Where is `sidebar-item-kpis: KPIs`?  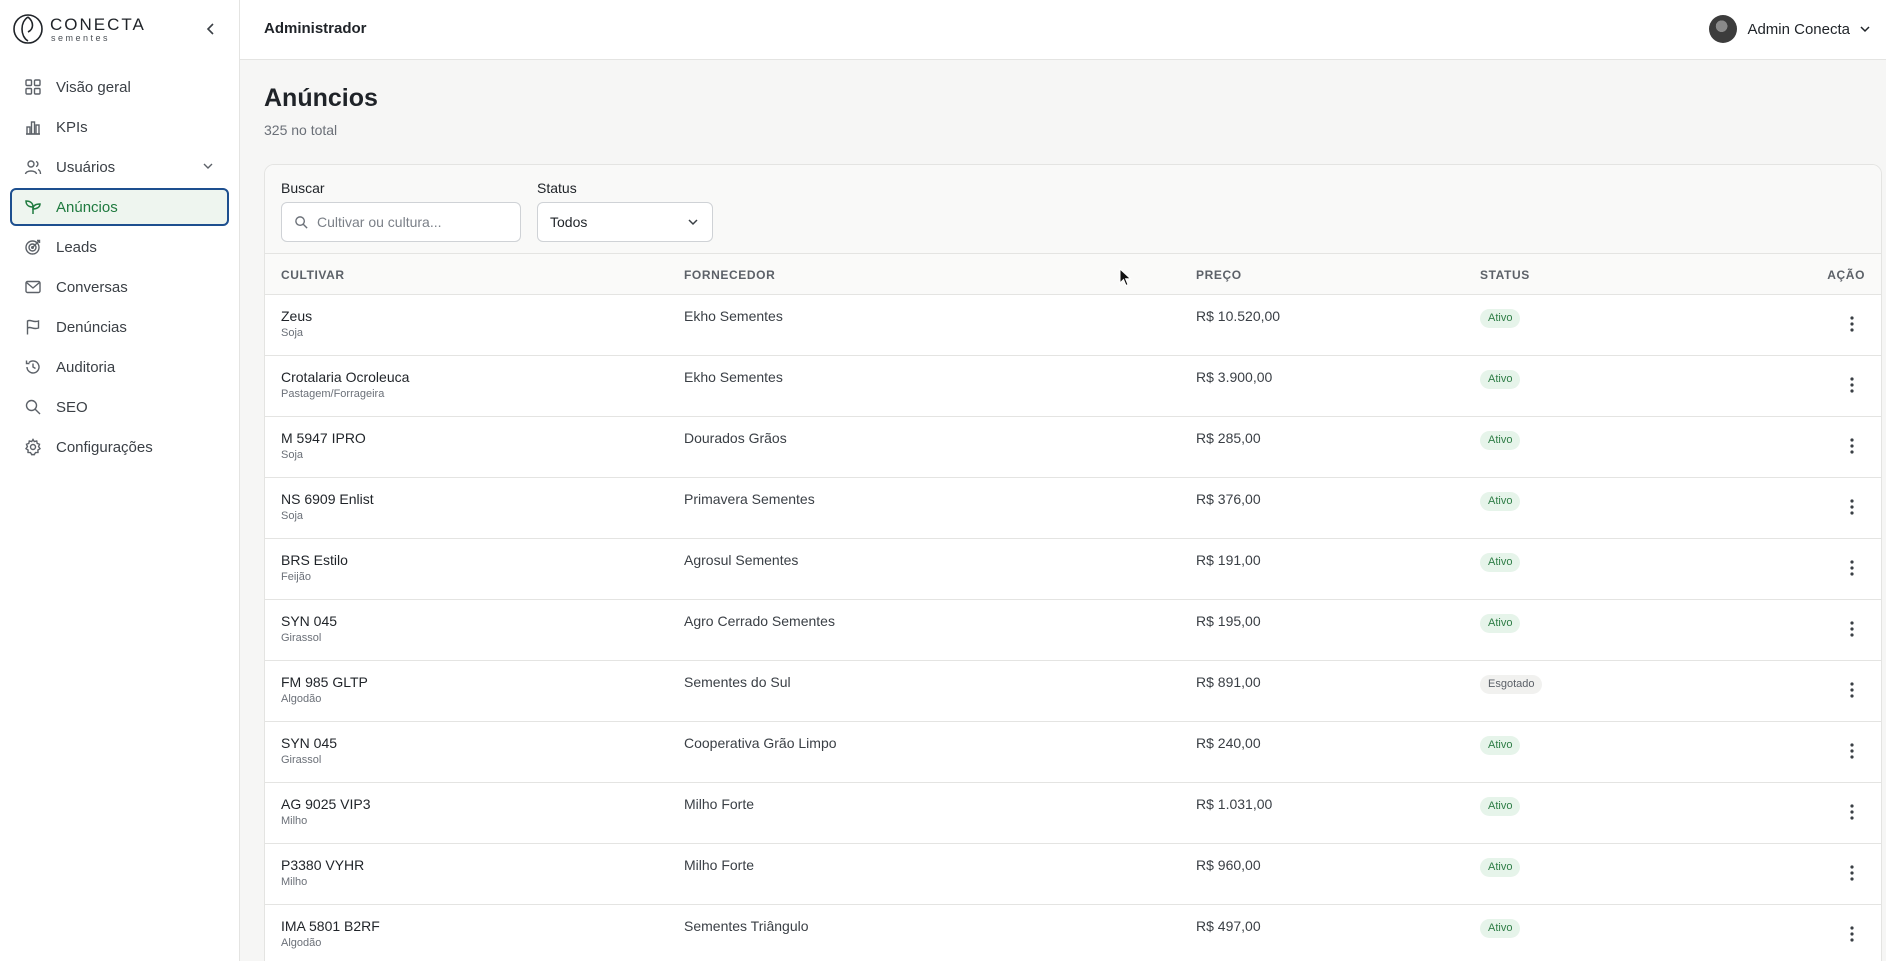 sidebar-item-kpis: KPIs is located at coordinates (119, 127).